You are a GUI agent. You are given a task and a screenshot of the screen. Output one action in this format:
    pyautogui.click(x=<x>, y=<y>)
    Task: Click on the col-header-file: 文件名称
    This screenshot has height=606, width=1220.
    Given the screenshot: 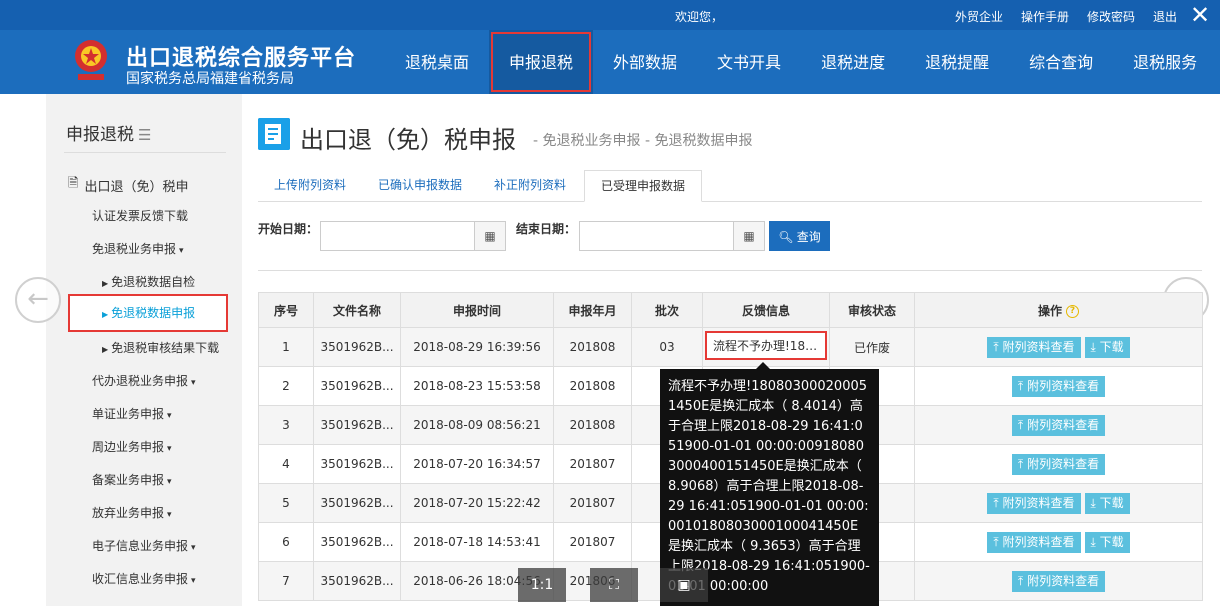 What is the action you would take?
    pyautogui.click(x=357, y=310)
    